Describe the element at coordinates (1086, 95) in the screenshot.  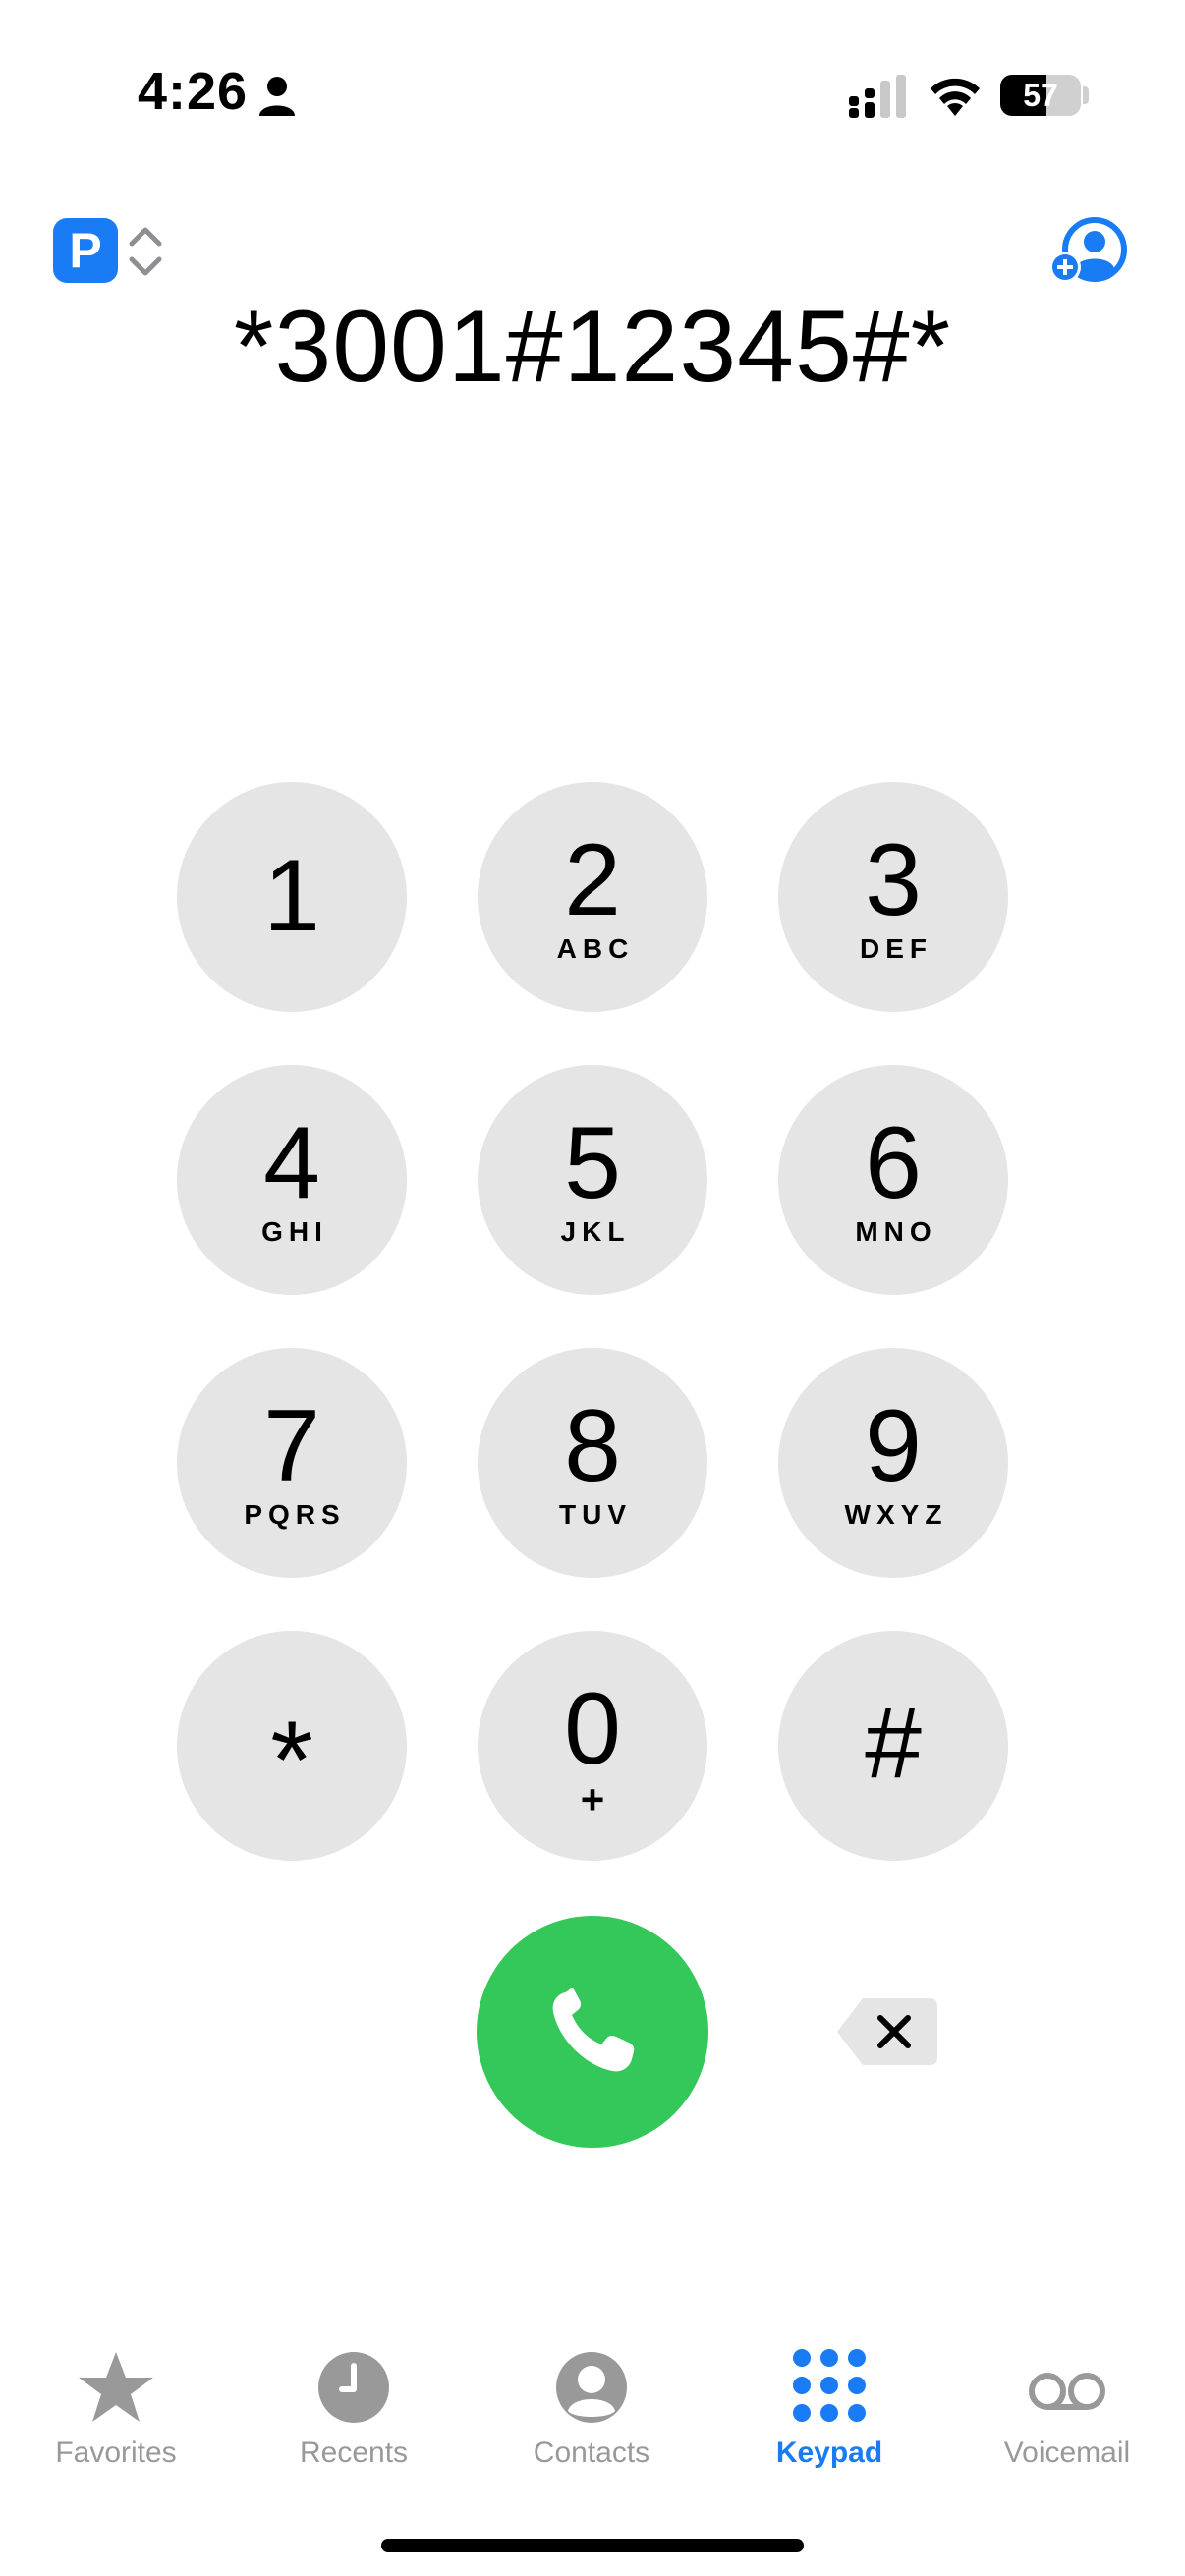
I see `battery-tip` at that location.